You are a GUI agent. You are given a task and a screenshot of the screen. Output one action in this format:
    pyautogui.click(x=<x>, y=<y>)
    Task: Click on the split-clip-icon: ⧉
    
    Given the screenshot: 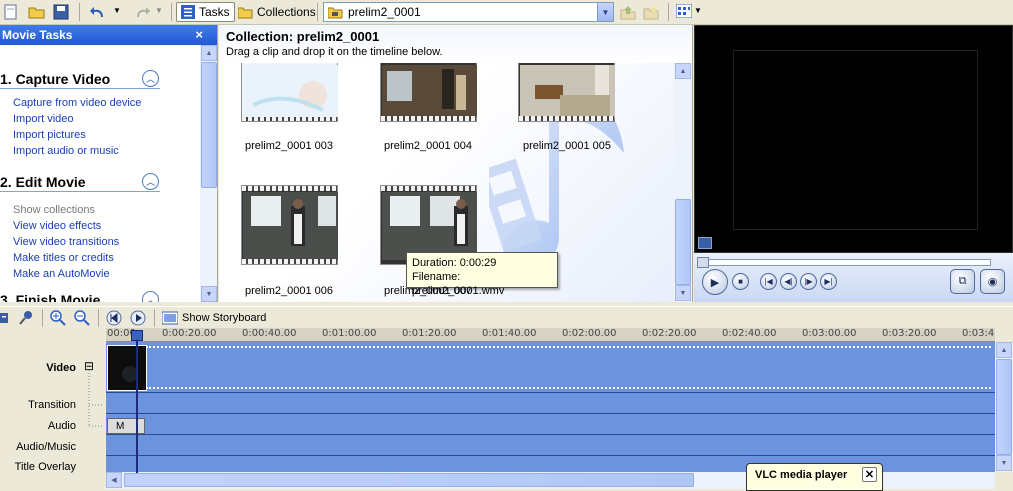 What is the action you would take?
    pyautogui.click(x=962, y=281)
    